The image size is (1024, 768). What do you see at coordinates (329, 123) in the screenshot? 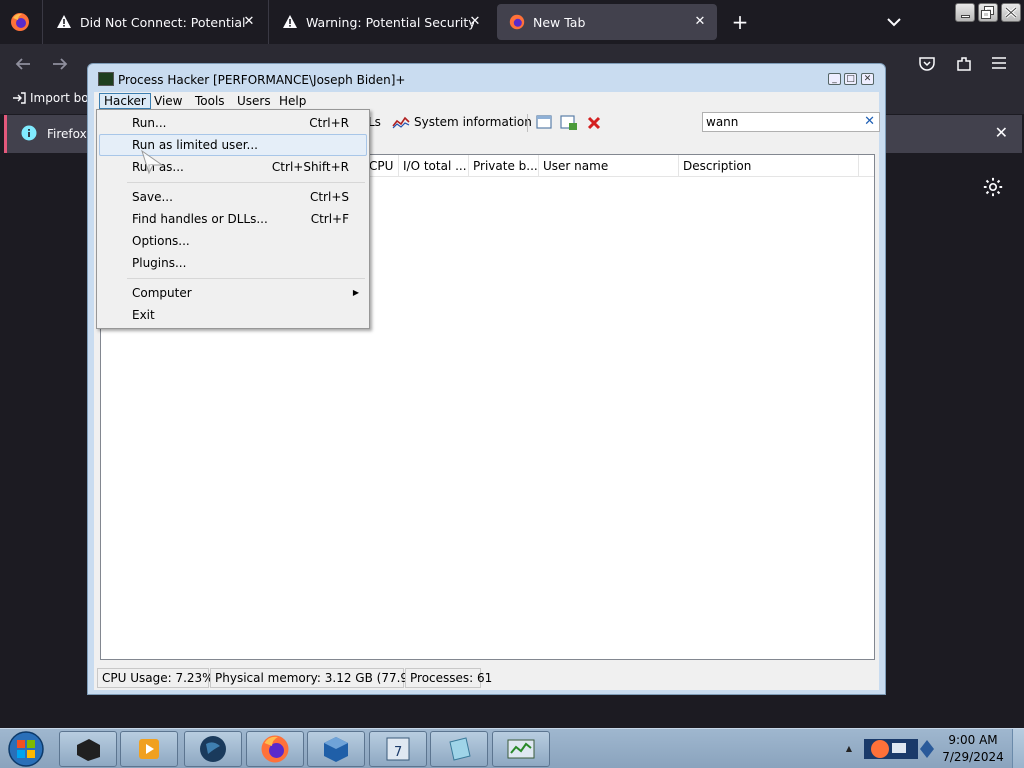
I see `menu-item-shortcut: Ctrl+R` at bounding box center [329, 123].